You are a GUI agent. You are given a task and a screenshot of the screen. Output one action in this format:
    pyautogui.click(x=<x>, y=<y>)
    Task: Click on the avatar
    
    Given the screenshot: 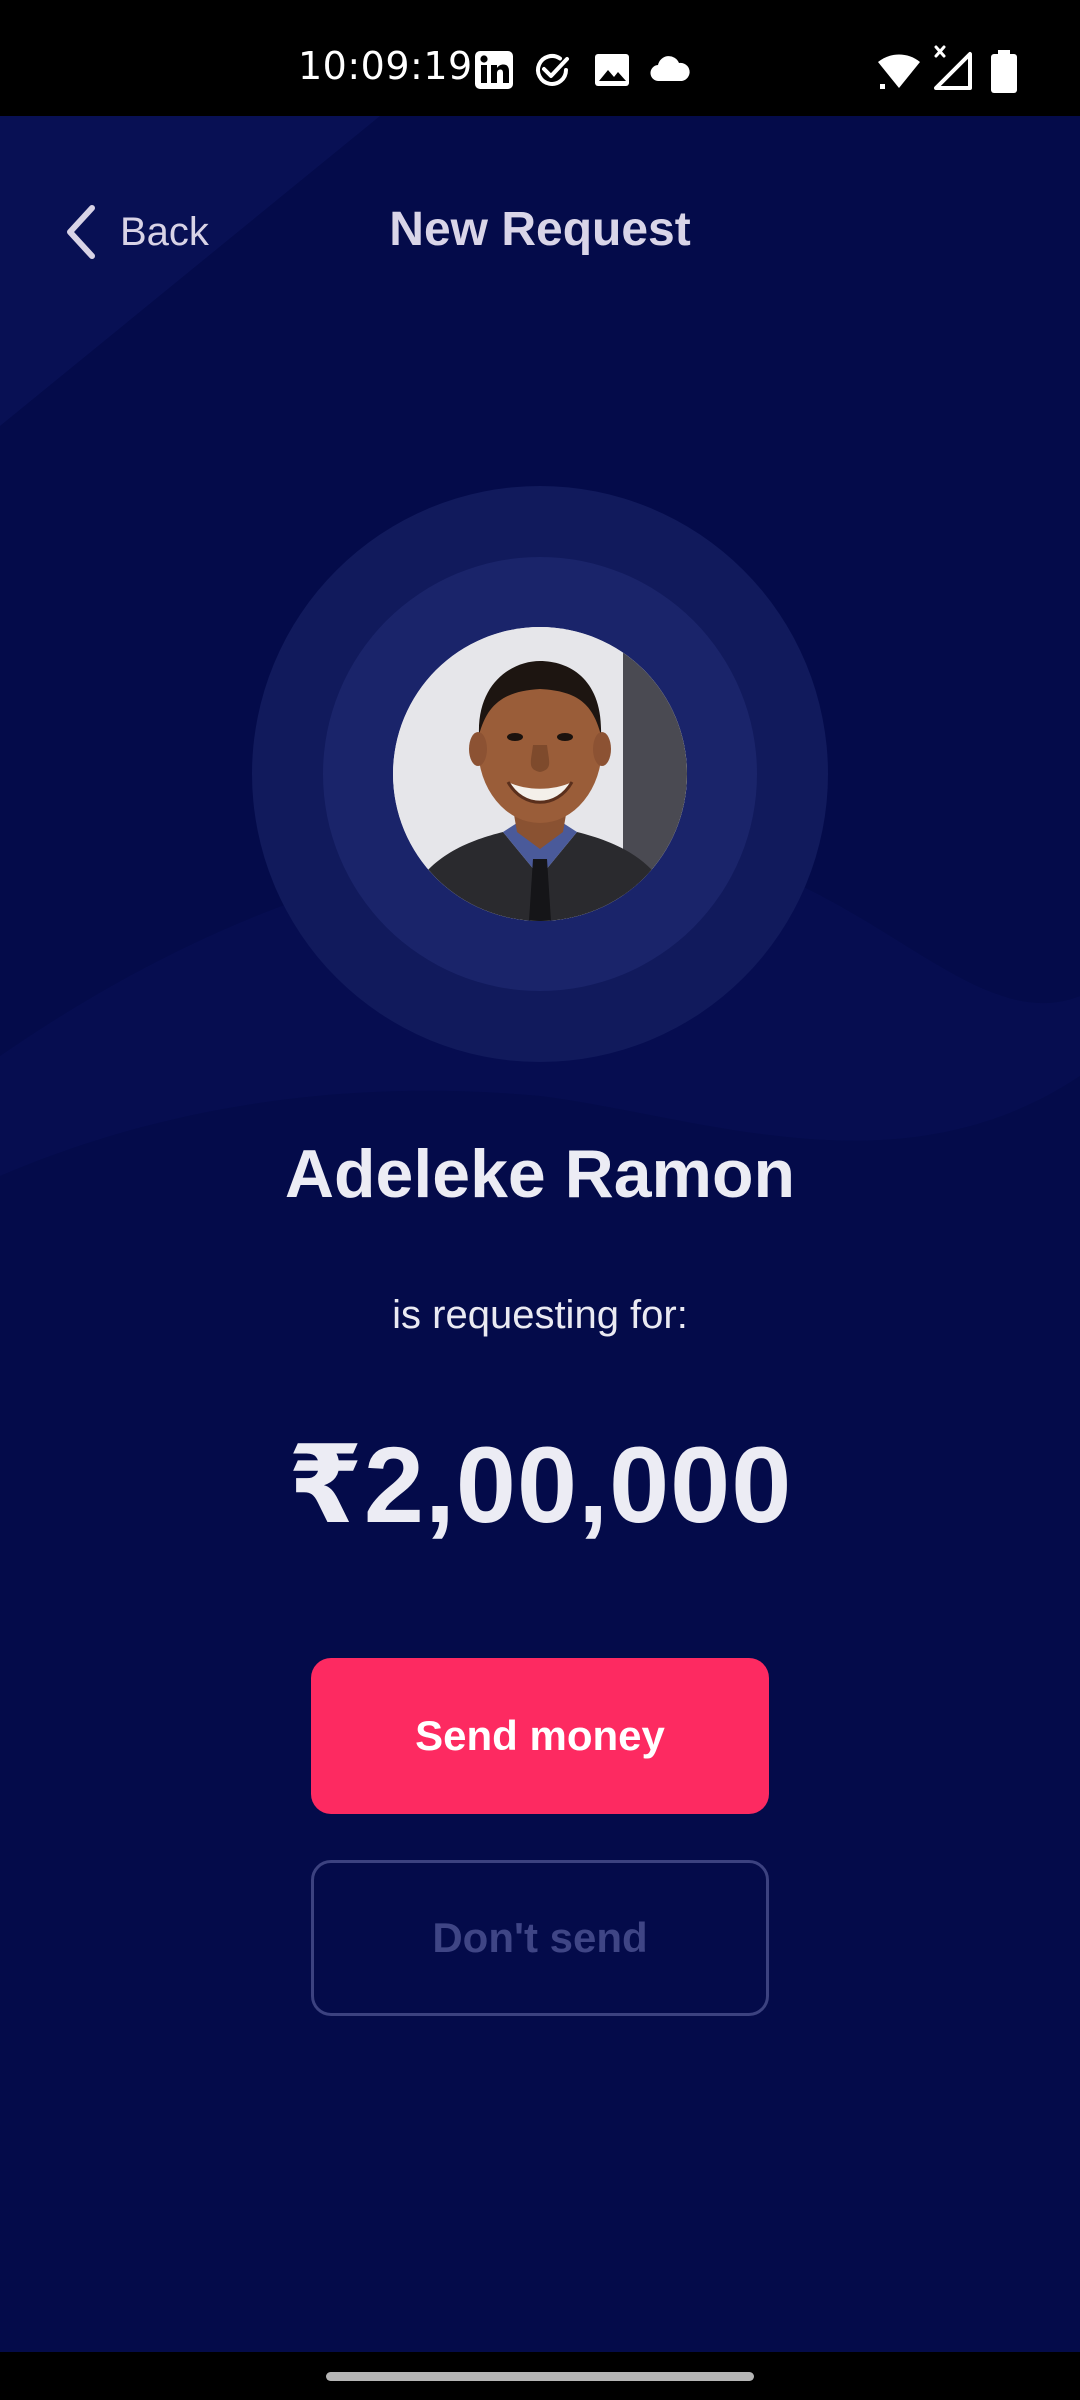 What is the action you would take?
    pyautogui.click(x=540, y=774)
    